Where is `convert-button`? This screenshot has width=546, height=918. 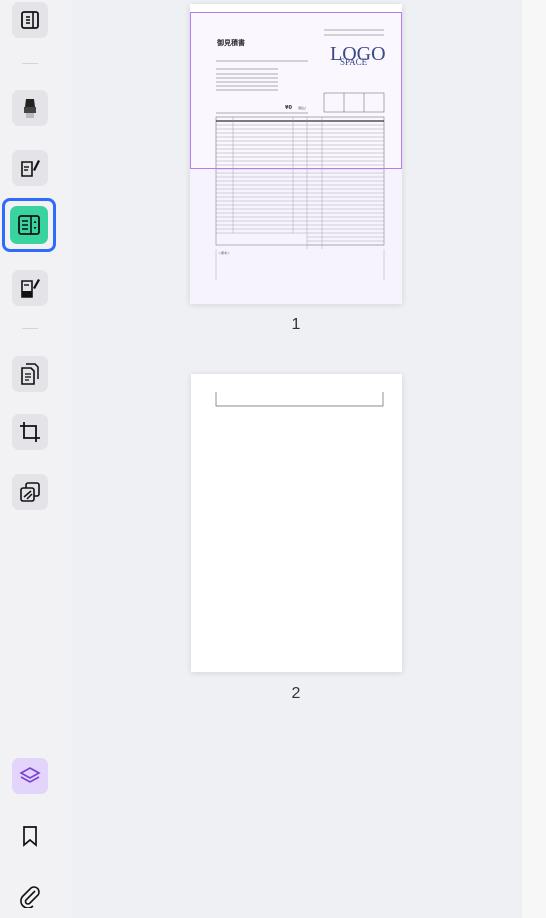
convert-button is located at coordinates (30, 374).